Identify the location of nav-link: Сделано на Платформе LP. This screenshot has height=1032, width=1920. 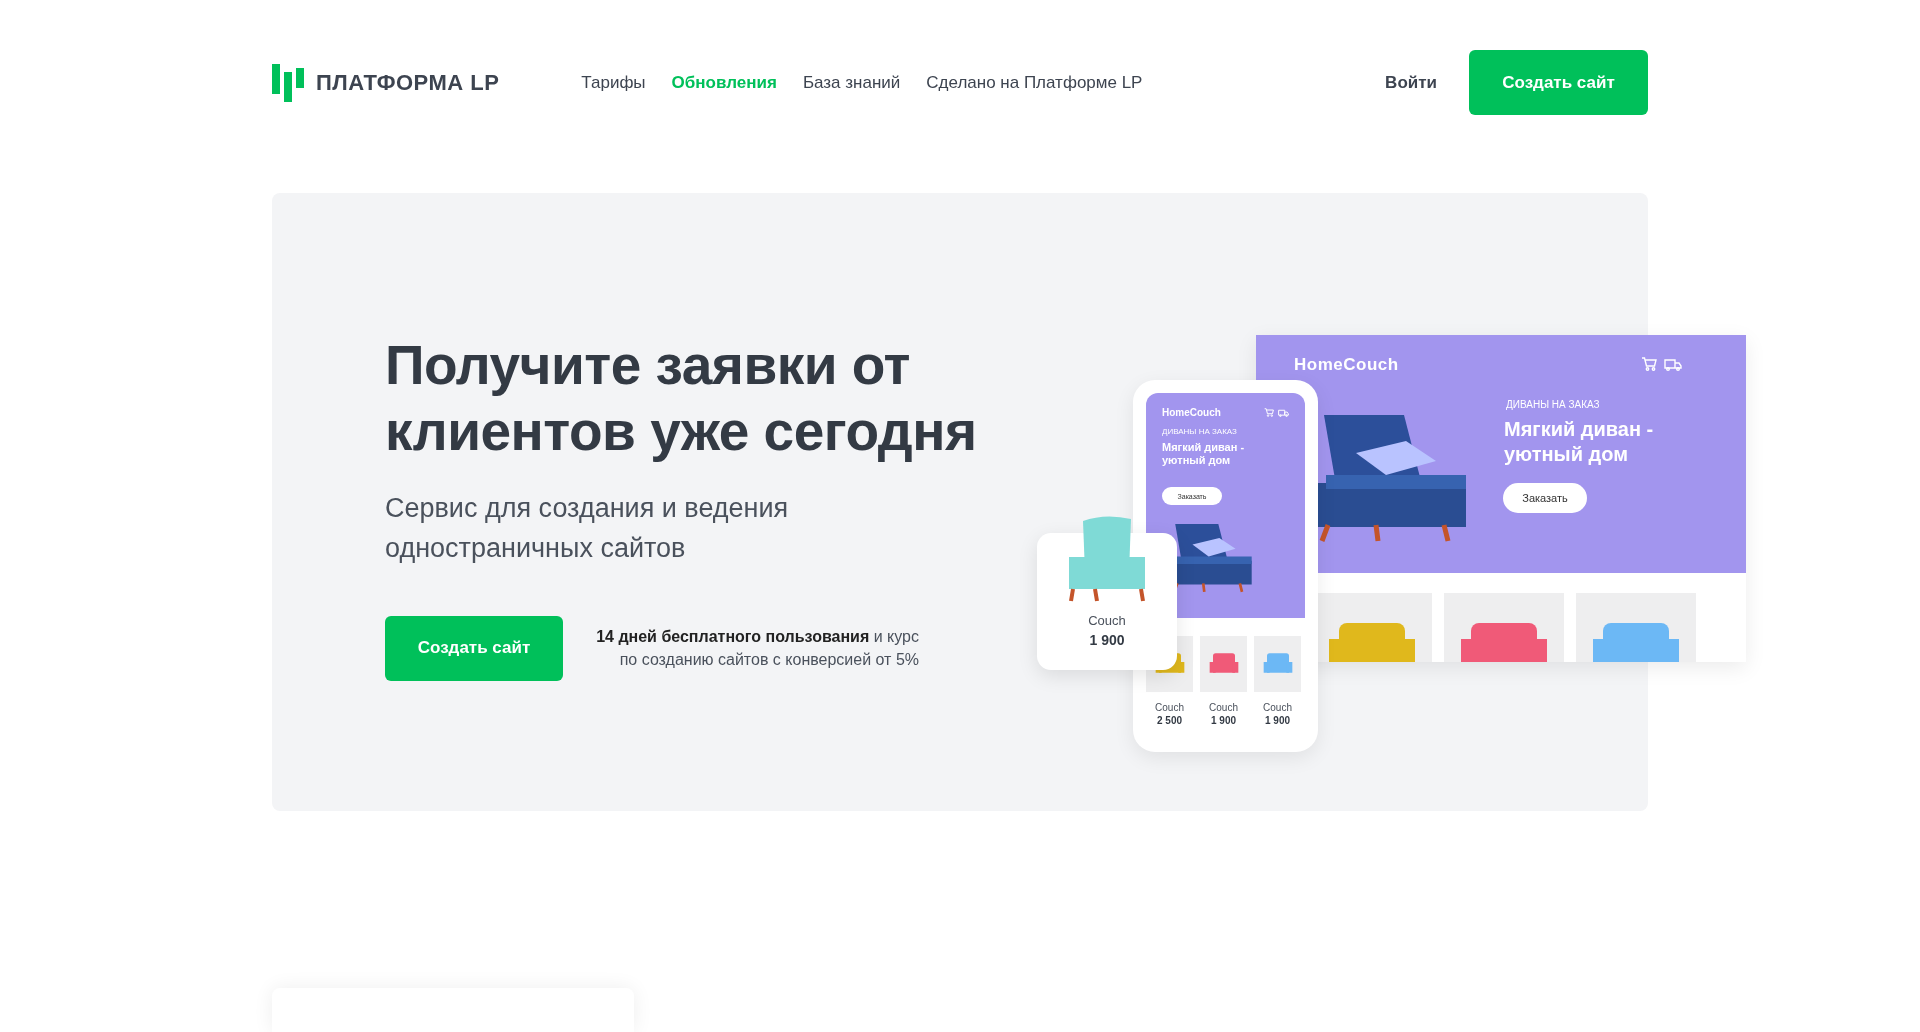
(1034, 82).